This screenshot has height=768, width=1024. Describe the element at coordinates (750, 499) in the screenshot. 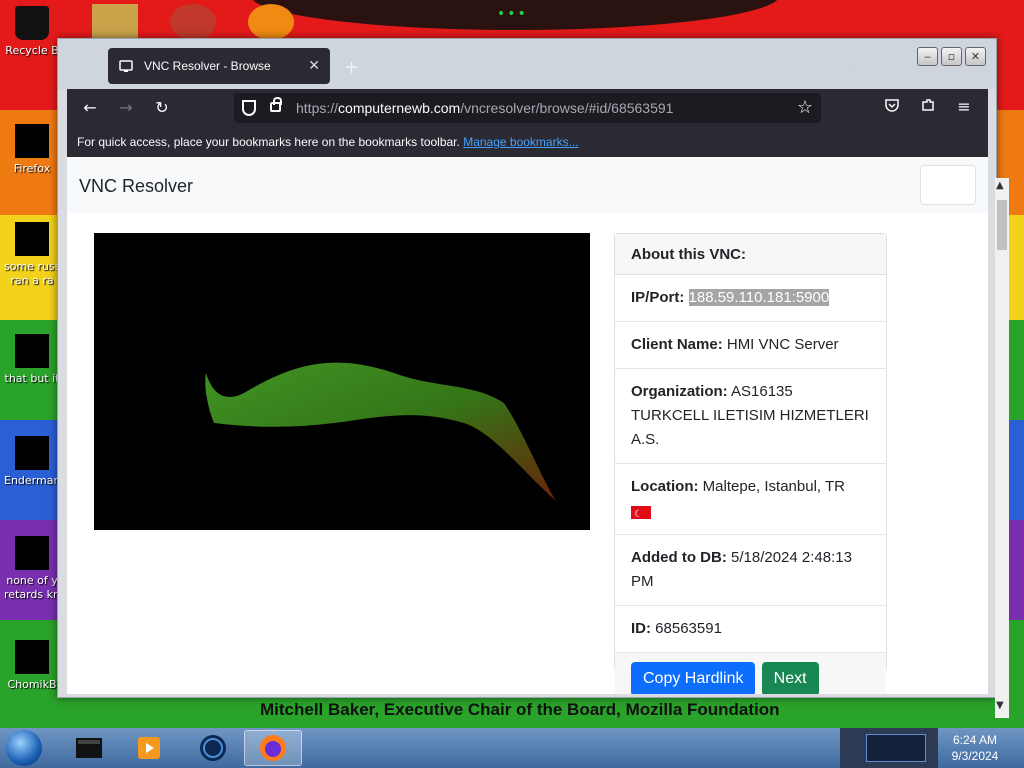

I see `location-row: Location: Maltepe, Istanbul, TR` at that location.